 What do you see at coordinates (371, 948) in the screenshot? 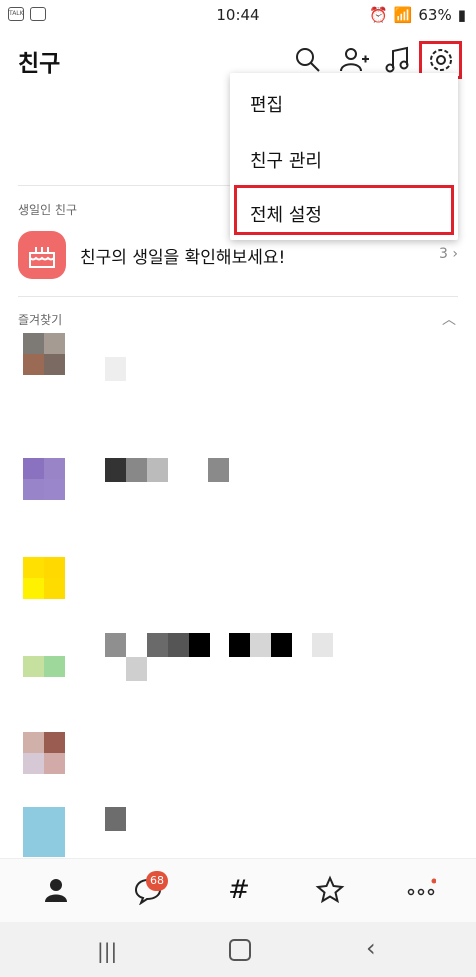
I see `back-icon: ‹` at bounding box center [371, 948].